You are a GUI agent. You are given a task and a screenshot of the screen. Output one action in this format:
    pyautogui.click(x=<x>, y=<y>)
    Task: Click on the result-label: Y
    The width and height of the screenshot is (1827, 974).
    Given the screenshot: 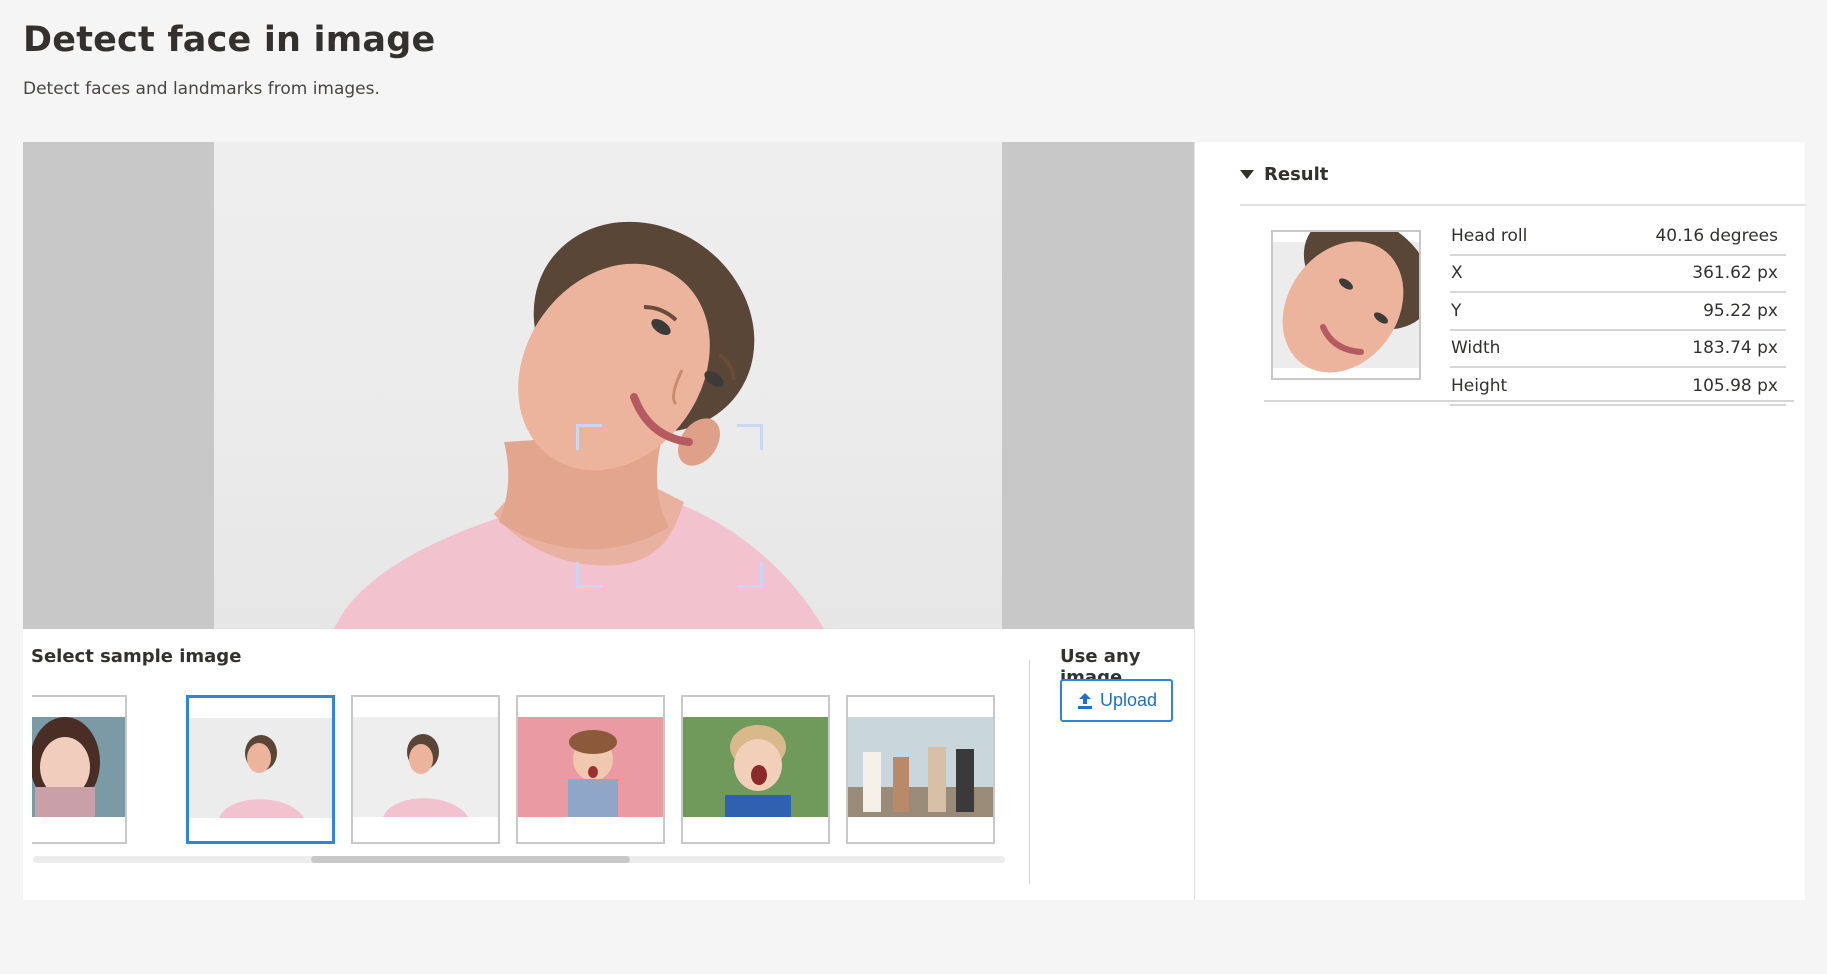 What is the action you would take?
    pyautogui.click(x=1456, y=310)
    